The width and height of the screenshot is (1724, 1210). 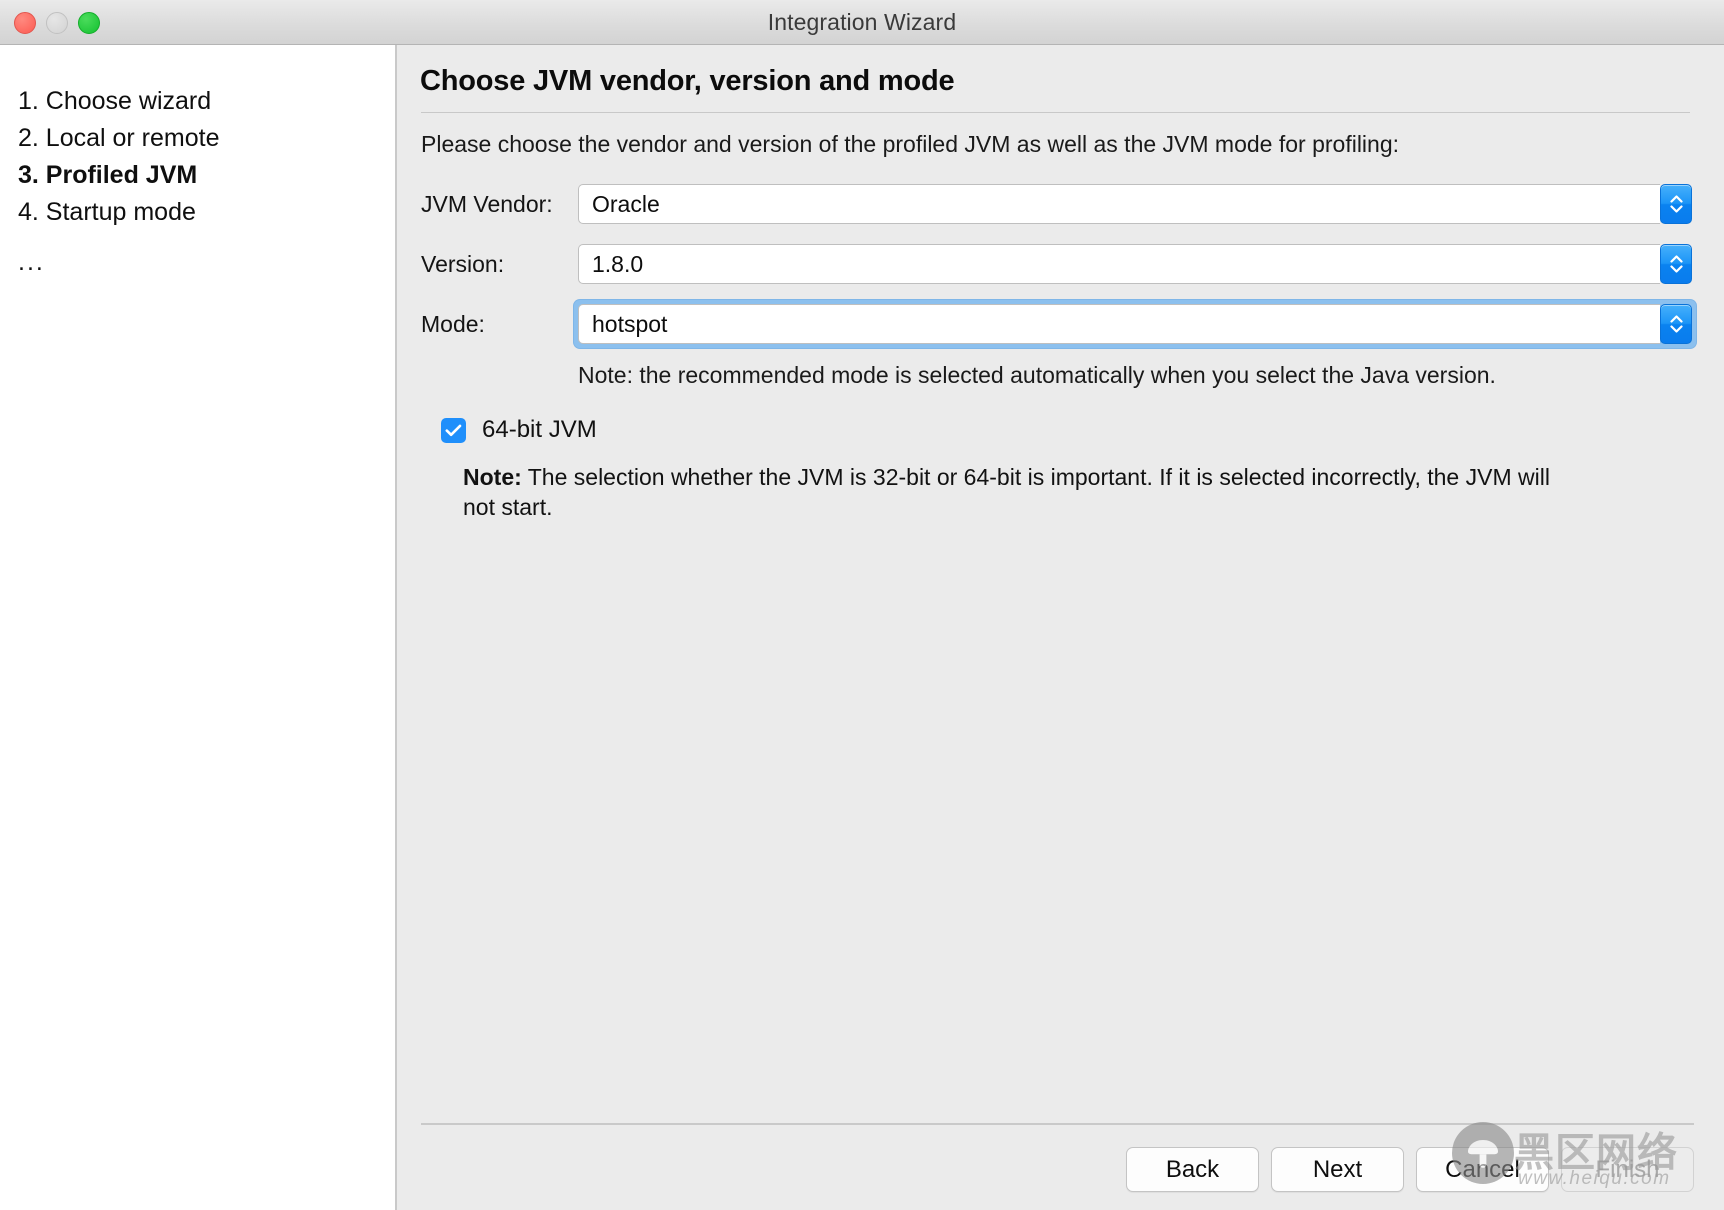 I want to click on window-title: Integration Wizard, so click(x=862, y=21).